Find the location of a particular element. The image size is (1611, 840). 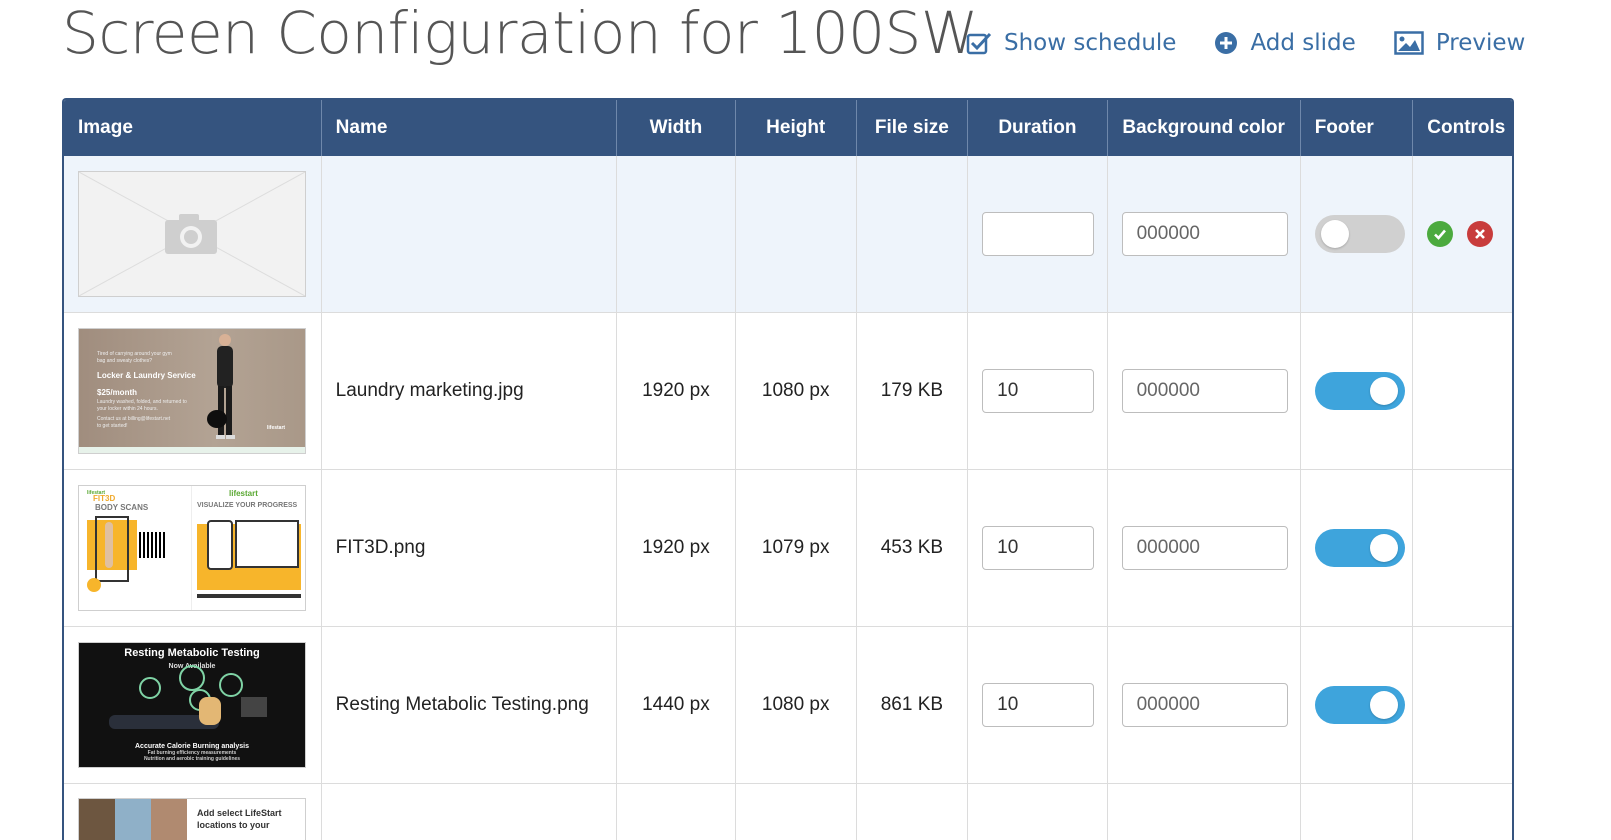

close-icon is located at coordinates (1480, 234).